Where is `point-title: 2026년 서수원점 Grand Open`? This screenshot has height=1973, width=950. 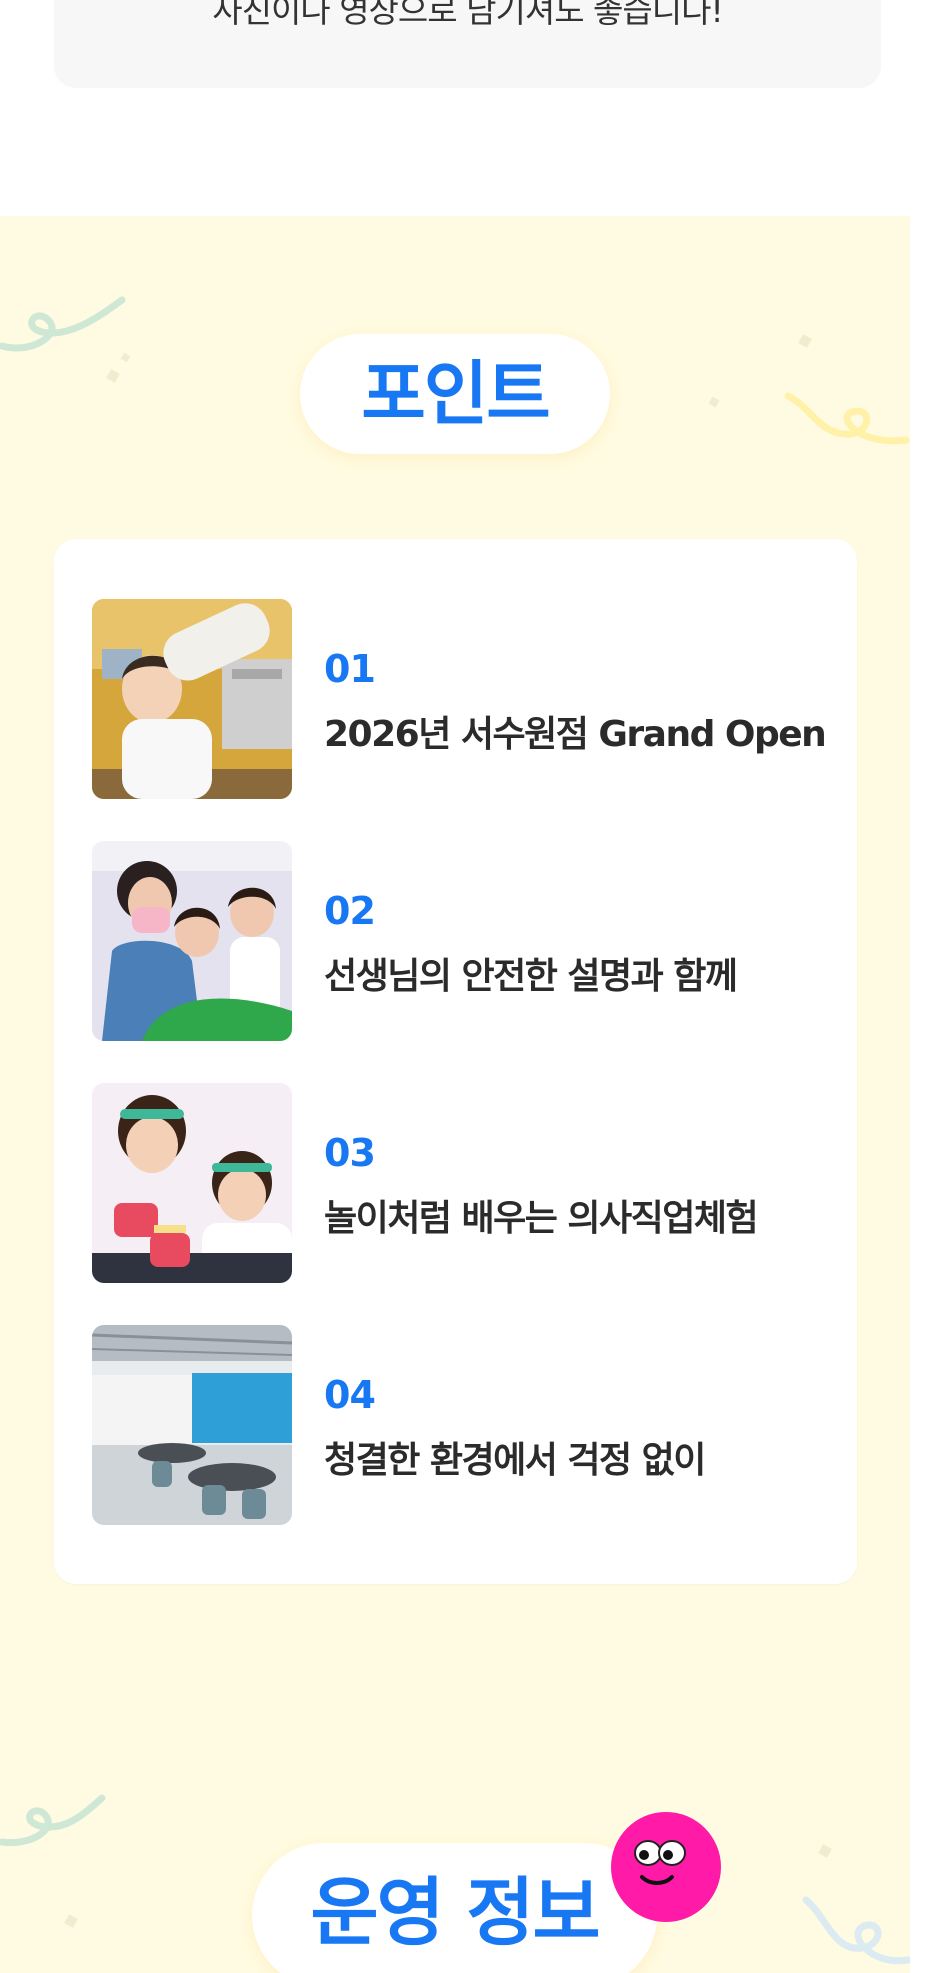 point-title: 2026년 서수원점 Grand Open is located at coordinates (575, 734).